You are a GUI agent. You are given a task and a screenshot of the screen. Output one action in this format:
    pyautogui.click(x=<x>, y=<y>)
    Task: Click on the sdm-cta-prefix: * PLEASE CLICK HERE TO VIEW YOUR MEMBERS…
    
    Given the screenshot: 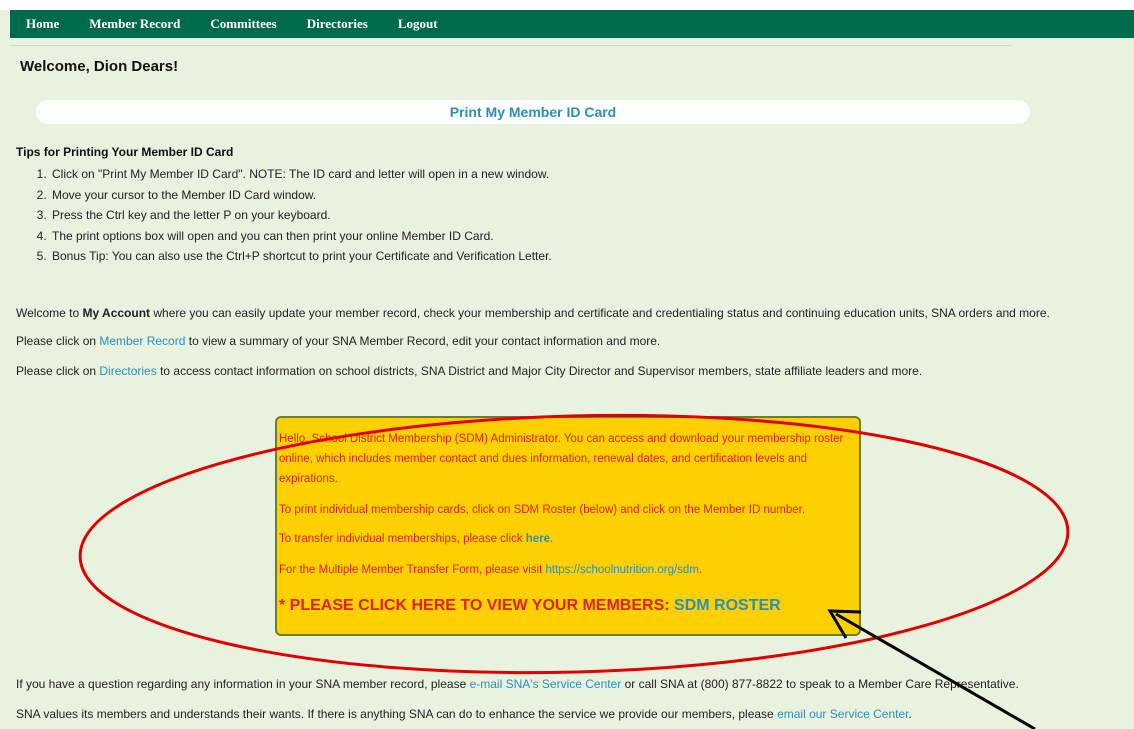 What is the action you would take?
    pyautogui.click(x=477, y=605)
    